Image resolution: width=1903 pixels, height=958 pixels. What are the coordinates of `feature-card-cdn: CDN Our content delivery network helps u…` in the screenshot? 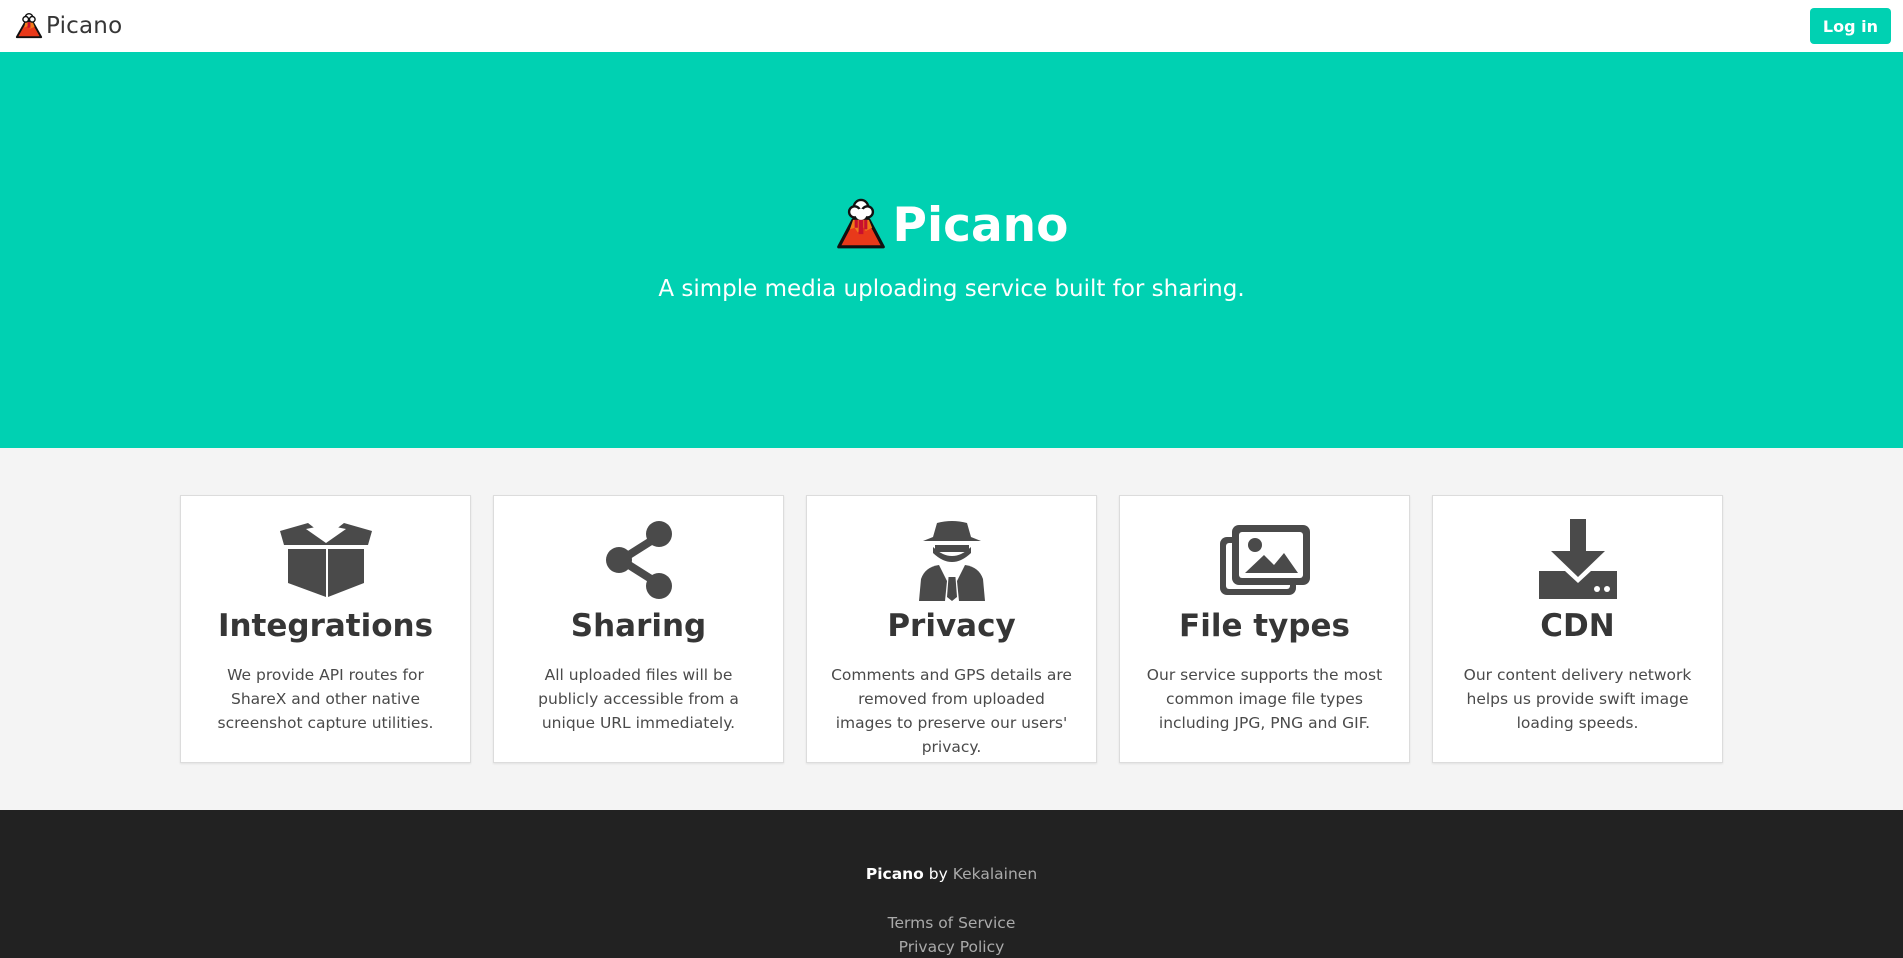 It's located at (1577, 629).